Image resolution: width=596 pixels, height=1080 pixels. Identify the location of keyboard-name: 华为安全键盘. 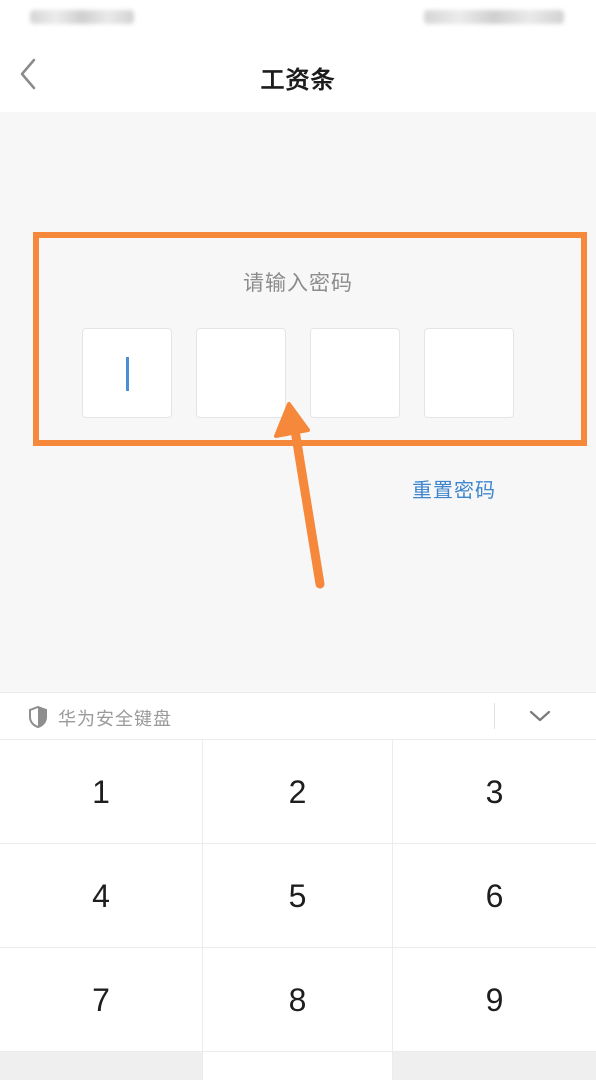
(115, 719).